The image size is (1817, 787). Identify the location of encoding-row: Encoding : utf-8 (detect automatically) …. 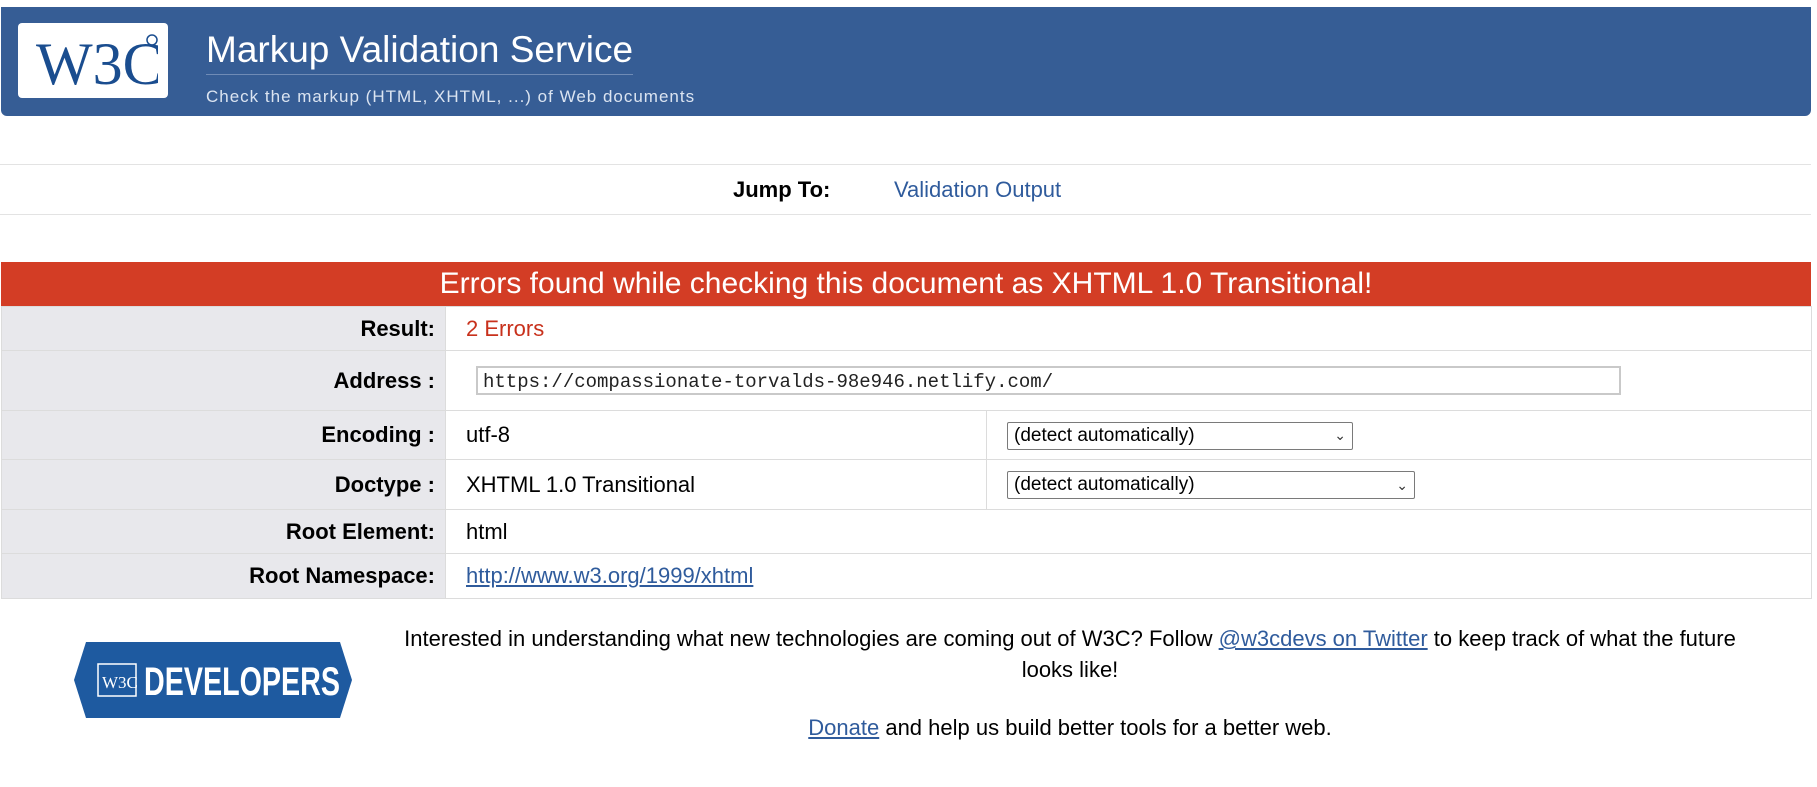
(906, 435).